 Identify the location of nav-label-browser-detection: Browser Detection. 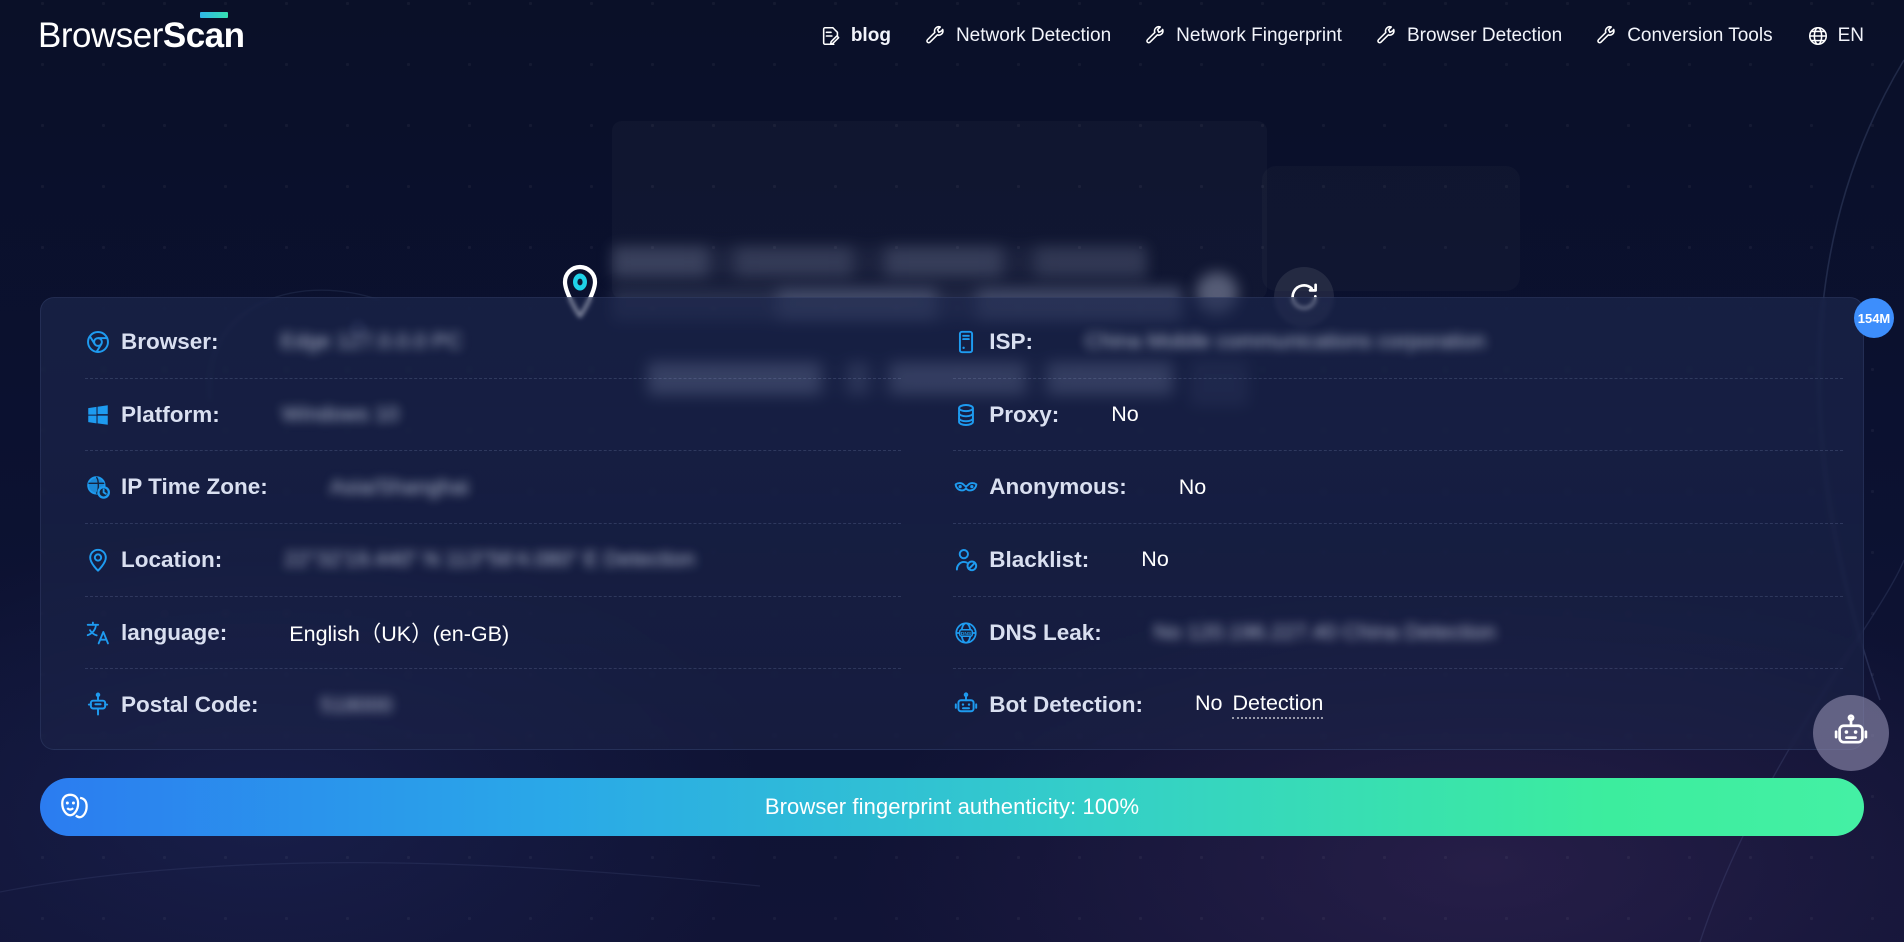
(1484, 35).